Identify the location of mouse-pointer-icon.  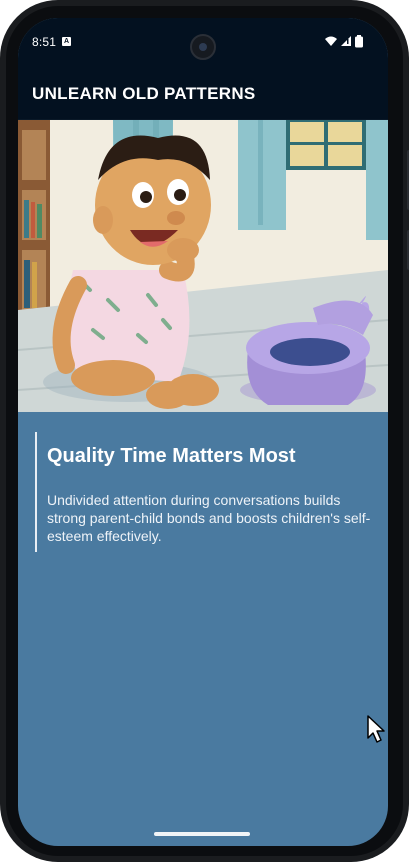
(376, 729).